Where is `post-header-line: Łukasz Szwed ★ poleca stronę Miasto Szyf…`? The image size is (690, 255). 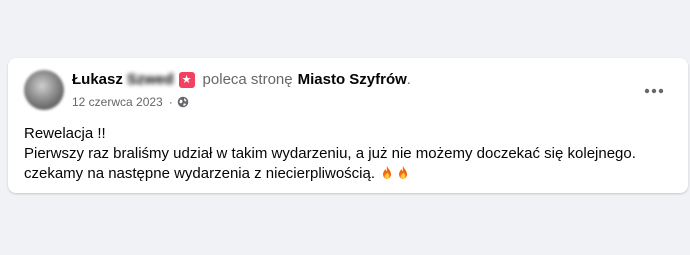 post-header-line: Łukasz Szwed ★ poleca stronę Miasto Szyf… is located at coordinates (350, 80).